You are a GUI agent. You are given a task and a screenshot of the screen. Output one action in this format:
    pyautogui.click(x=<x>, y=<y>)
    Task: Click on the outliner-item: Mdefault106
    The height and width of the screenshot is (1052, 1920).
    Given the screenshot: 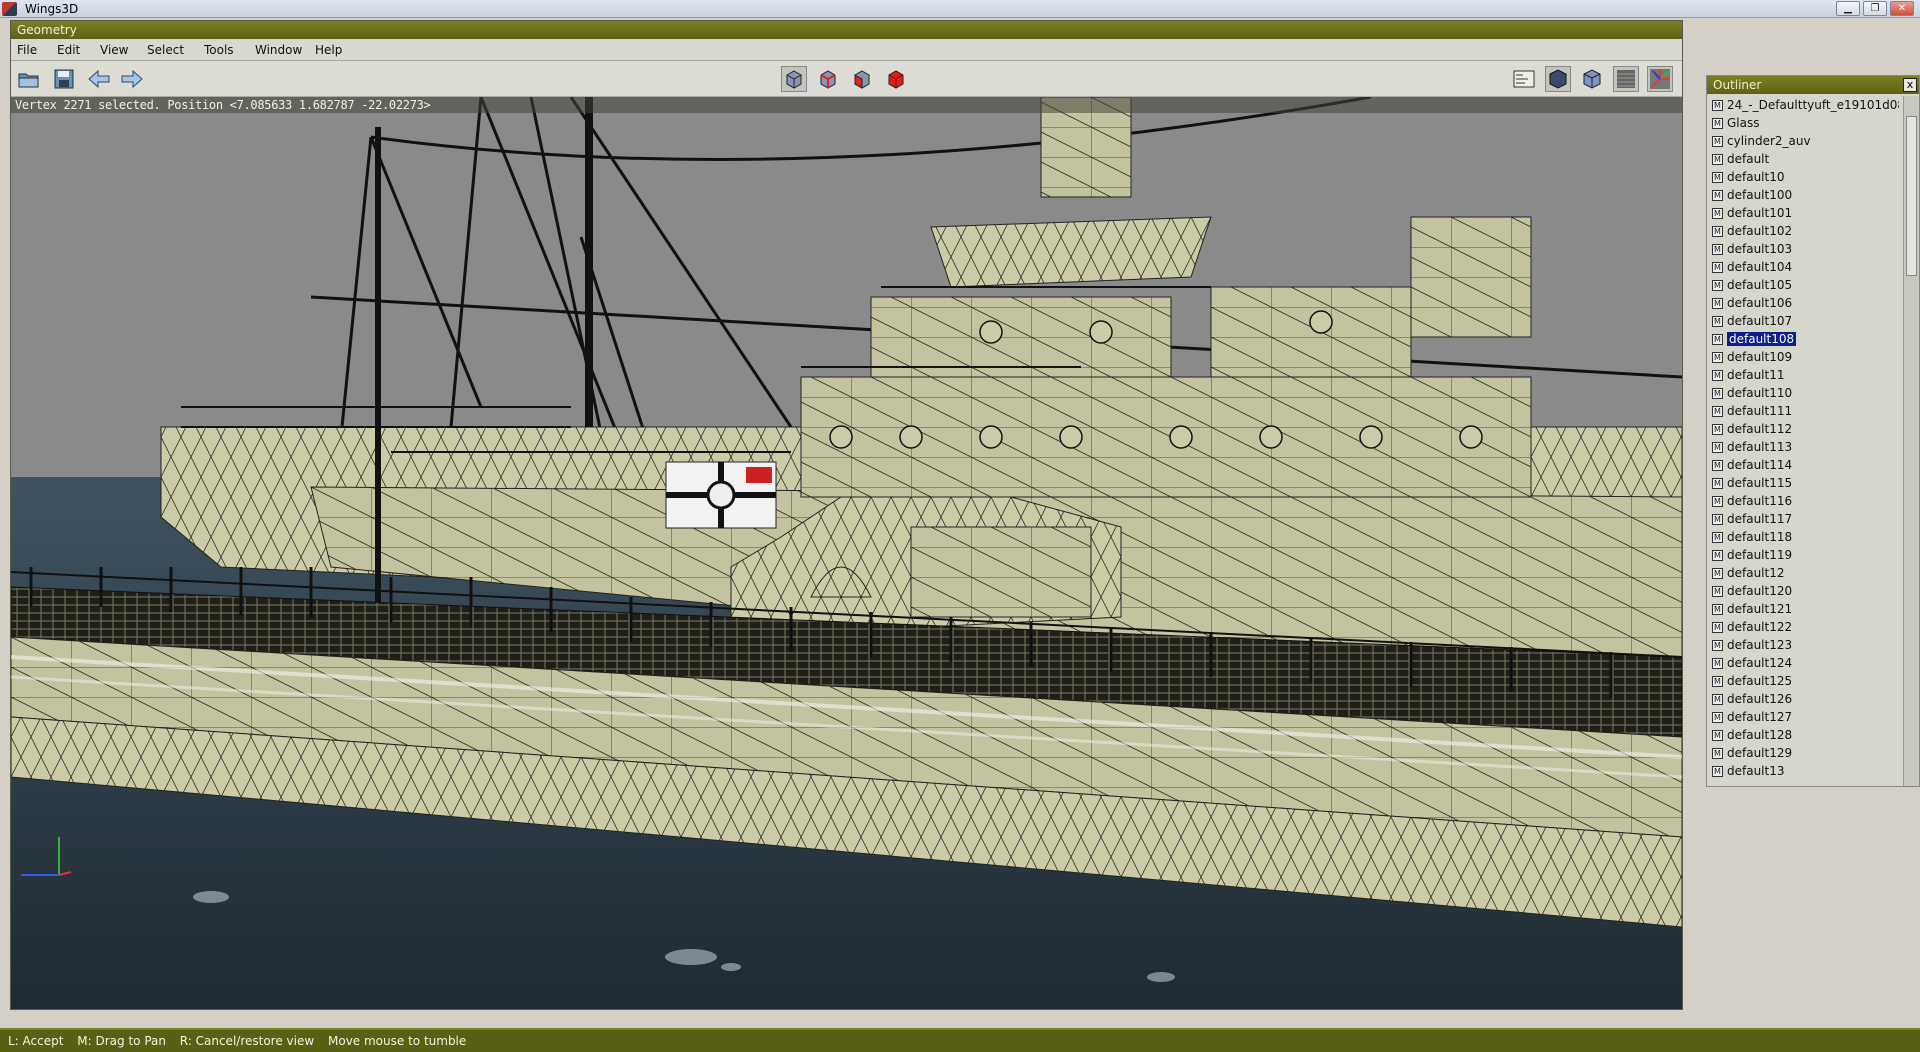 What is the action you would take?
    pyautogui.click(x=1804, y=303)
    